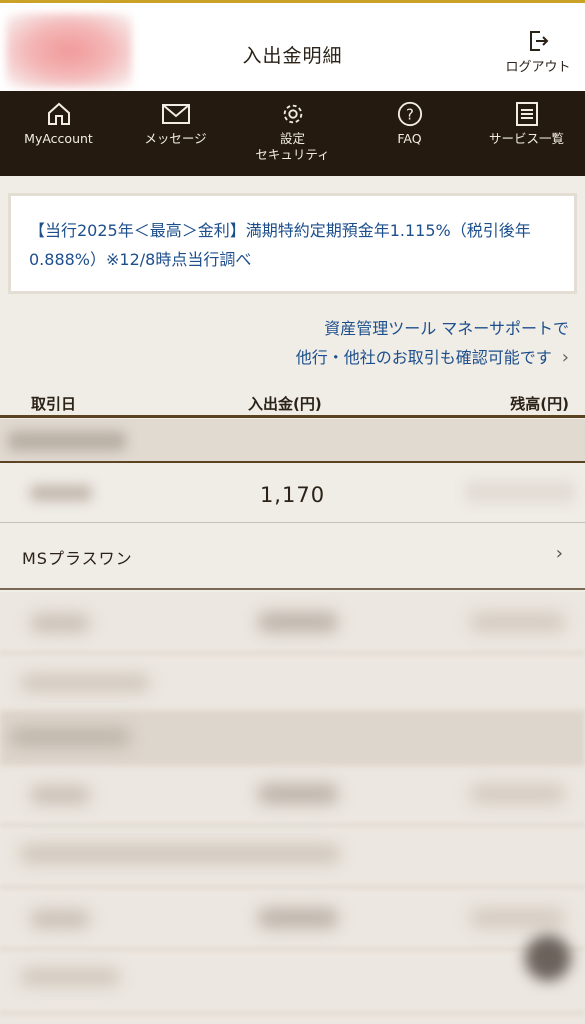 The image size is (585, 1024). I want to click on question-icon: ?, so click(409, 114).